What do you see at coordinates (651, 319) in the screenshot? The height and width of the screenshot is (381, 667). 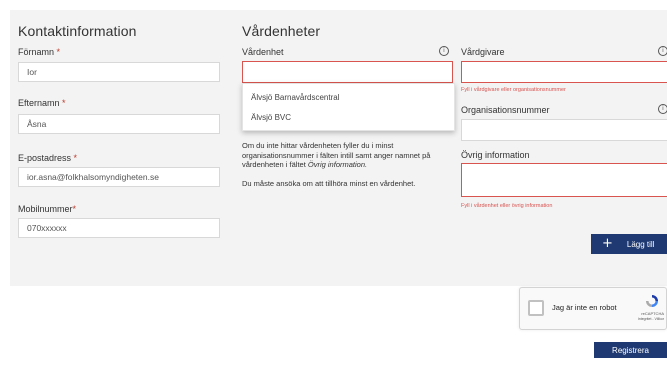 I see `recaptcha-links: Integritet - Villkor` at bounding box center [651, 319].